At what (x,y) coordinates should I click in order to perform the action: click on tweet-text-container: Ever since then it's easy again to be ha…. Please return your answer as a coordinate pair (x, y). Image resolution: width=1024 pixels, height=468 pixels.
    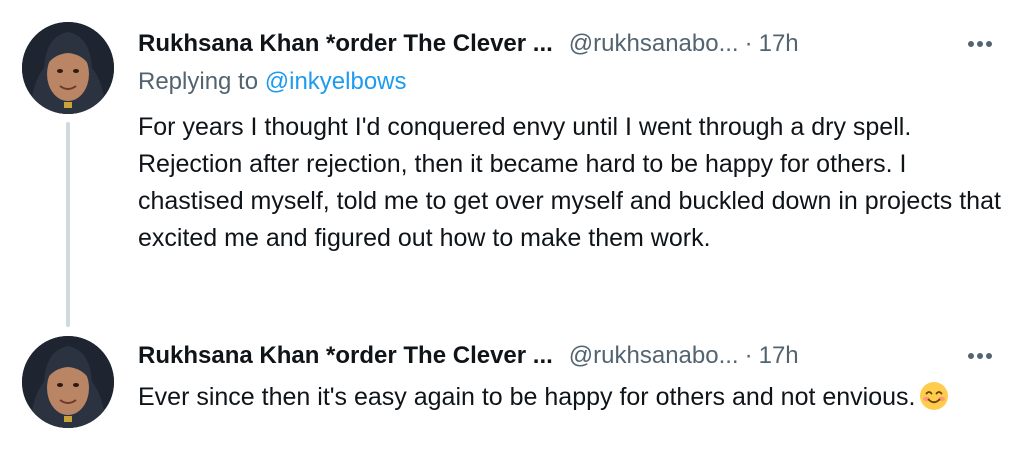
    Looking at the image, I should click on (573, 400).